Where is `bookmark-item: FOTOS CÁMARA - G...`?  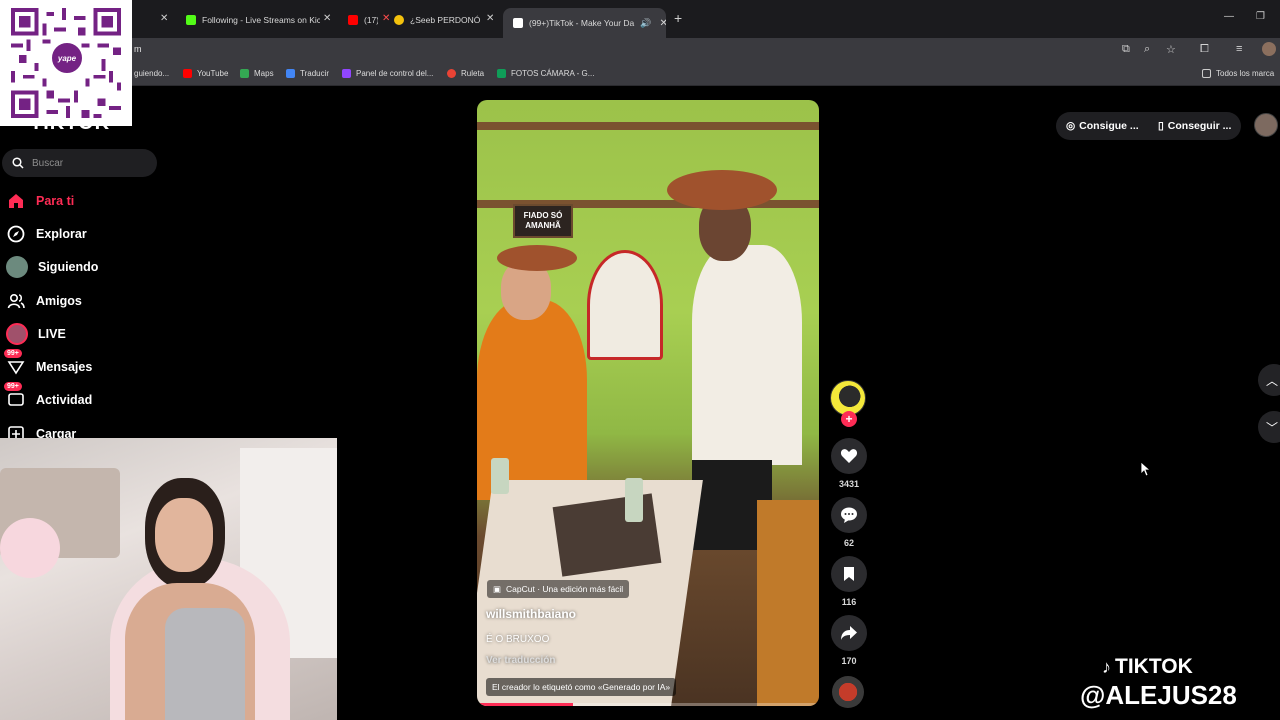
bookmark-item: FOTOS CÁMARA - G... is located at coordinates (545, 73).